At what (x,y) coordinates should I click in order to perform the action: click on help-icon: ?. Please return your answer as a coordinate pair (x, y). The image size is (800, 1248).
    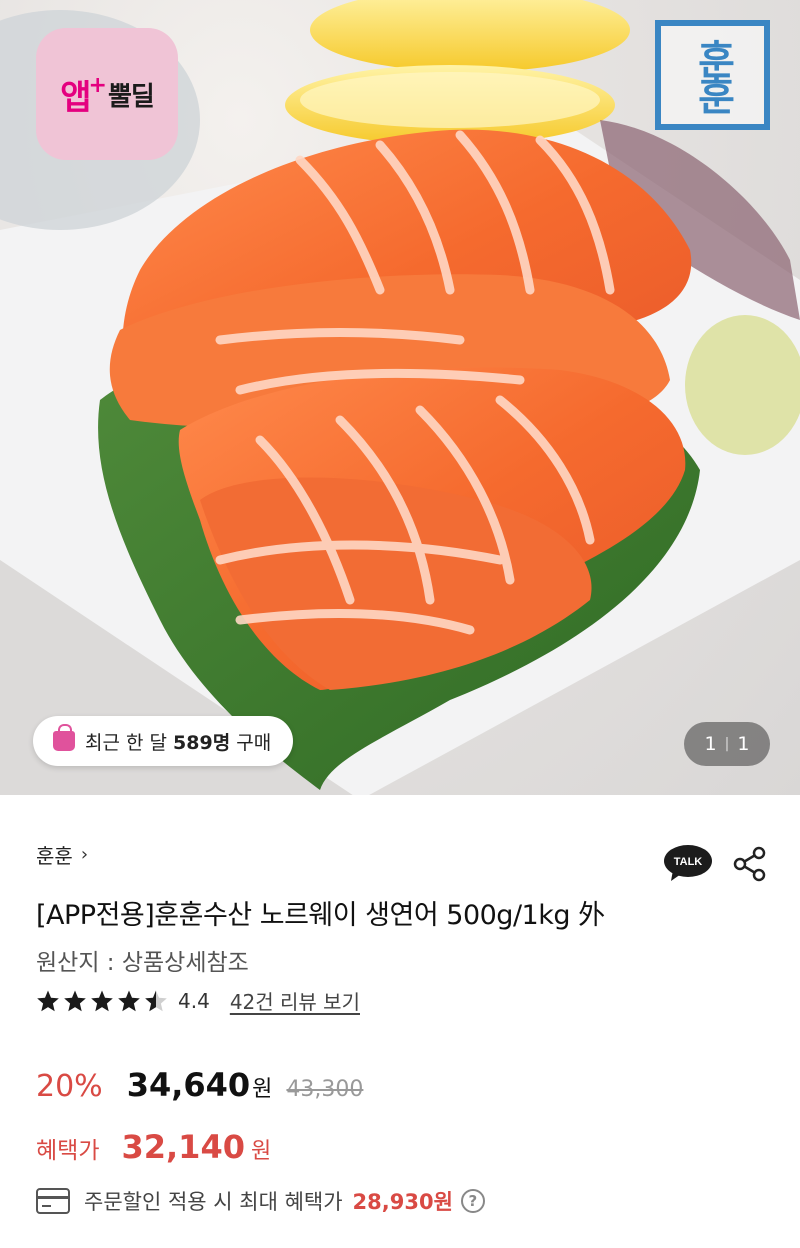
    Looking at the image, I should click on (472, 1201).